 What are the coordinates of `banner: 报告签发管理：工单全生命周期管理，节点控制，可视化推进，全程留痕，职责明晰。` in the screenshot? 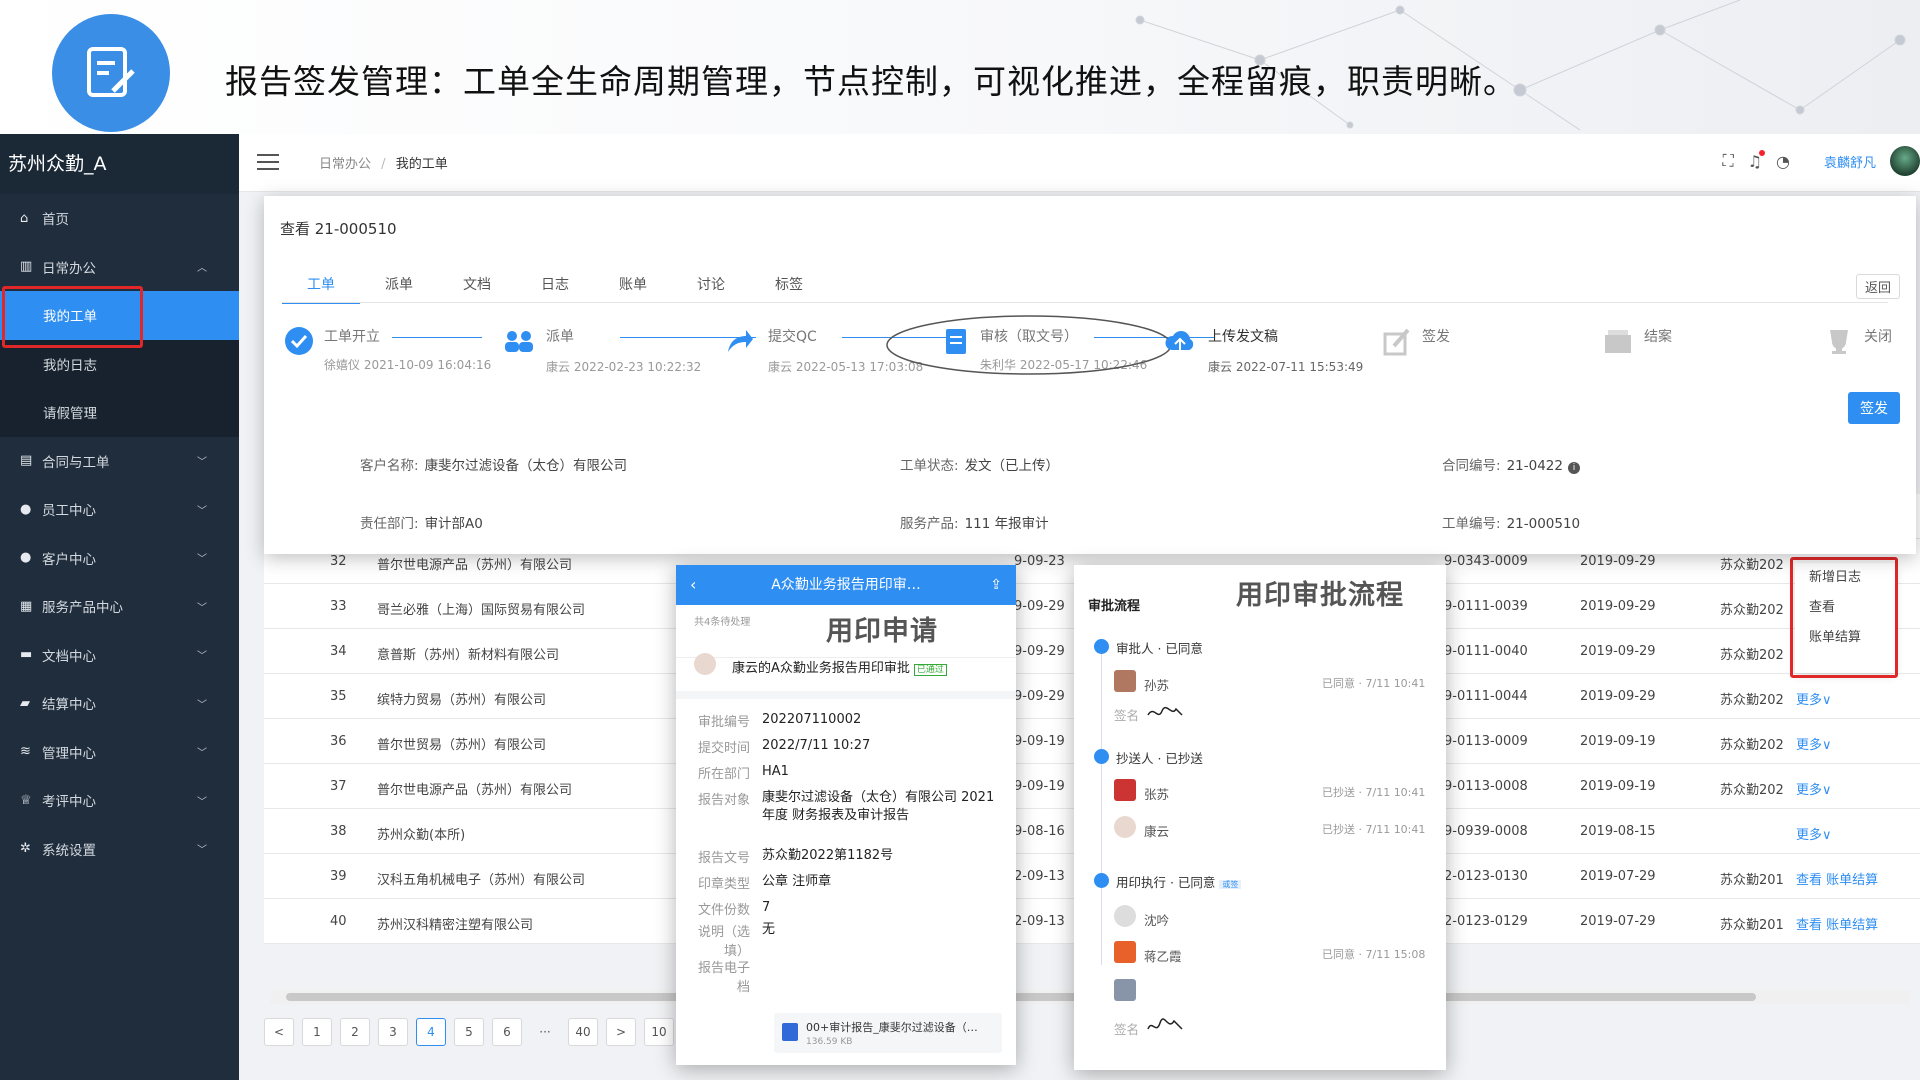 It's located at (960, 67).